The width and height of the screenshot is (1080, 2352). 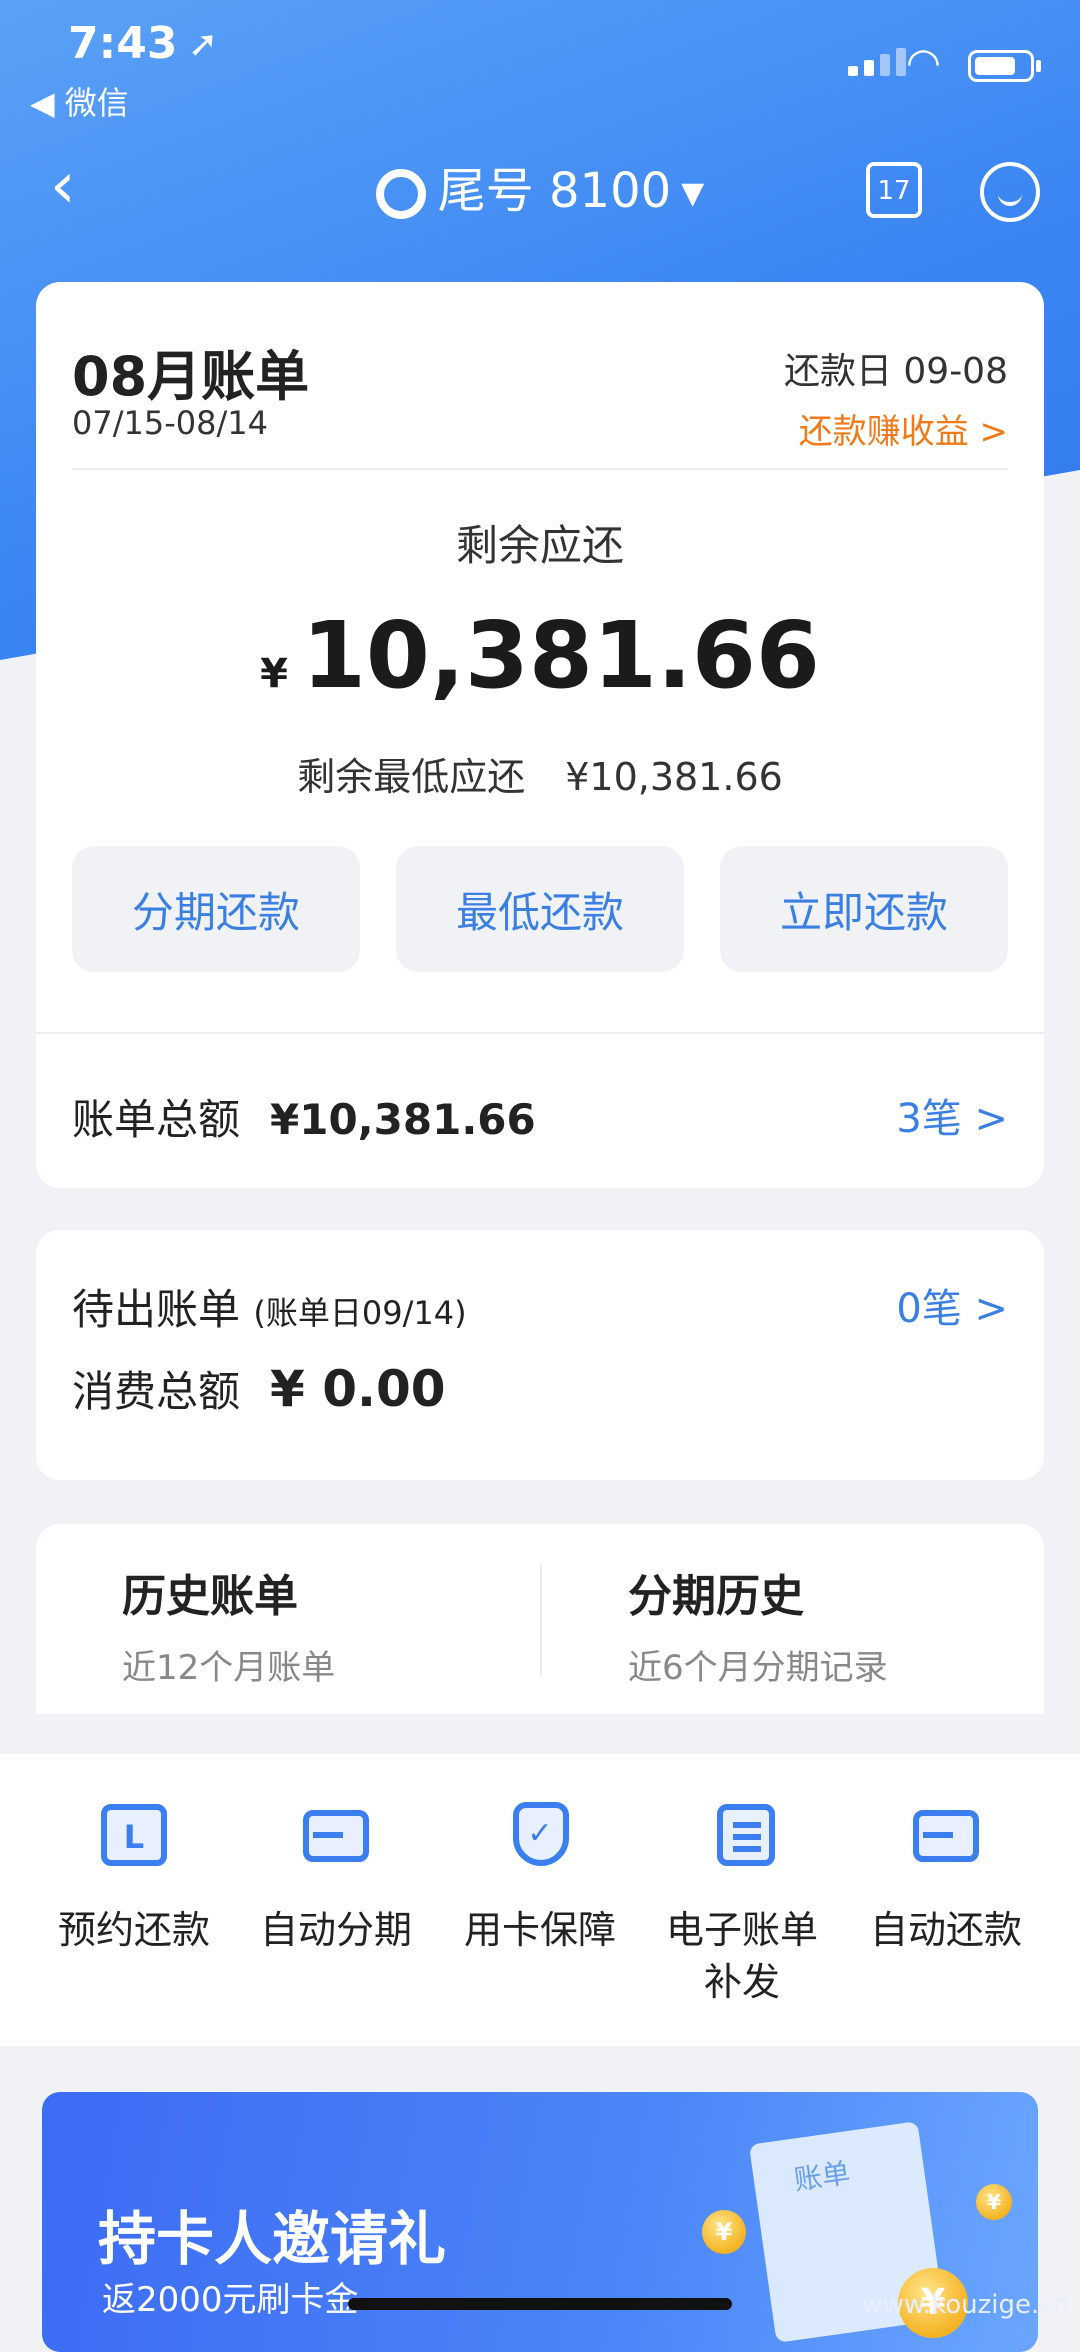 I want to click on statement-day: (账单日09/14), so click(x=360, y=1313).